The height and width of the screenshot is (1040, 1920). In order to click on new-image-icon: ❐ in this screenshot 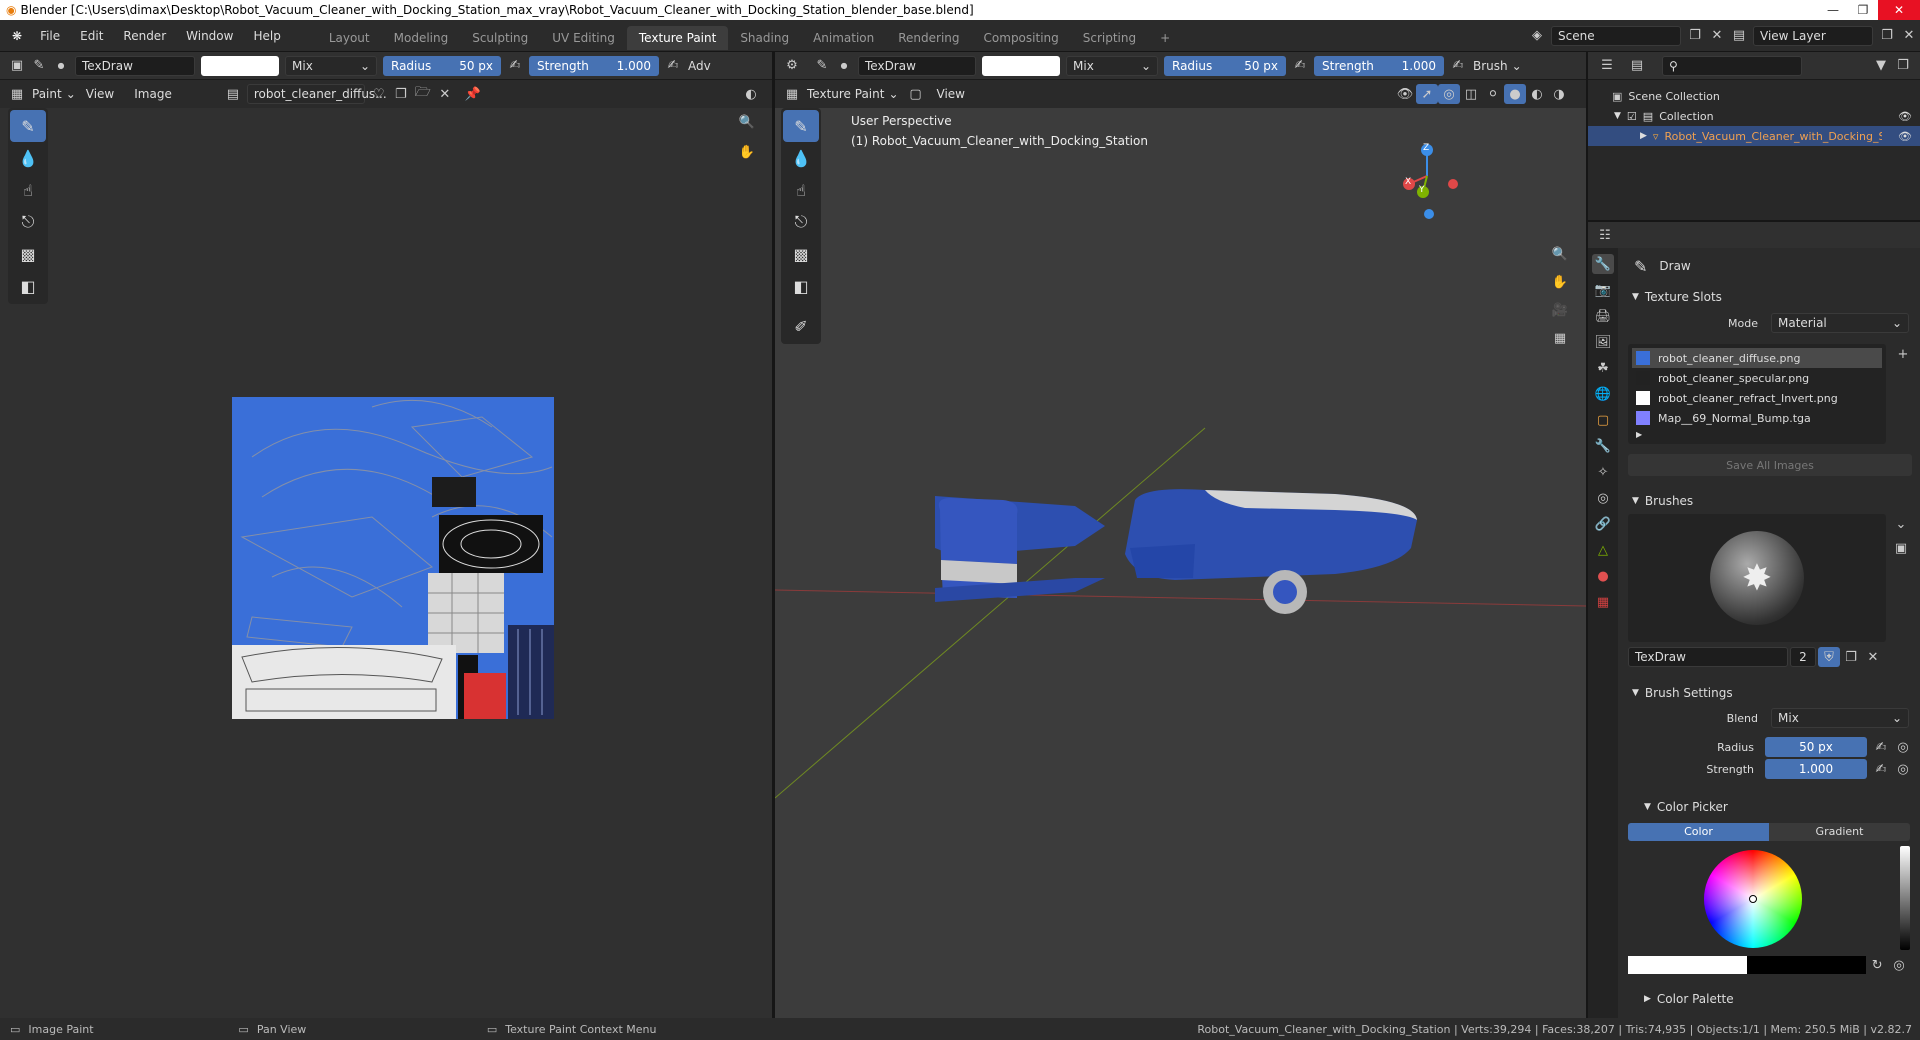, I will do `click(401, 94)`.